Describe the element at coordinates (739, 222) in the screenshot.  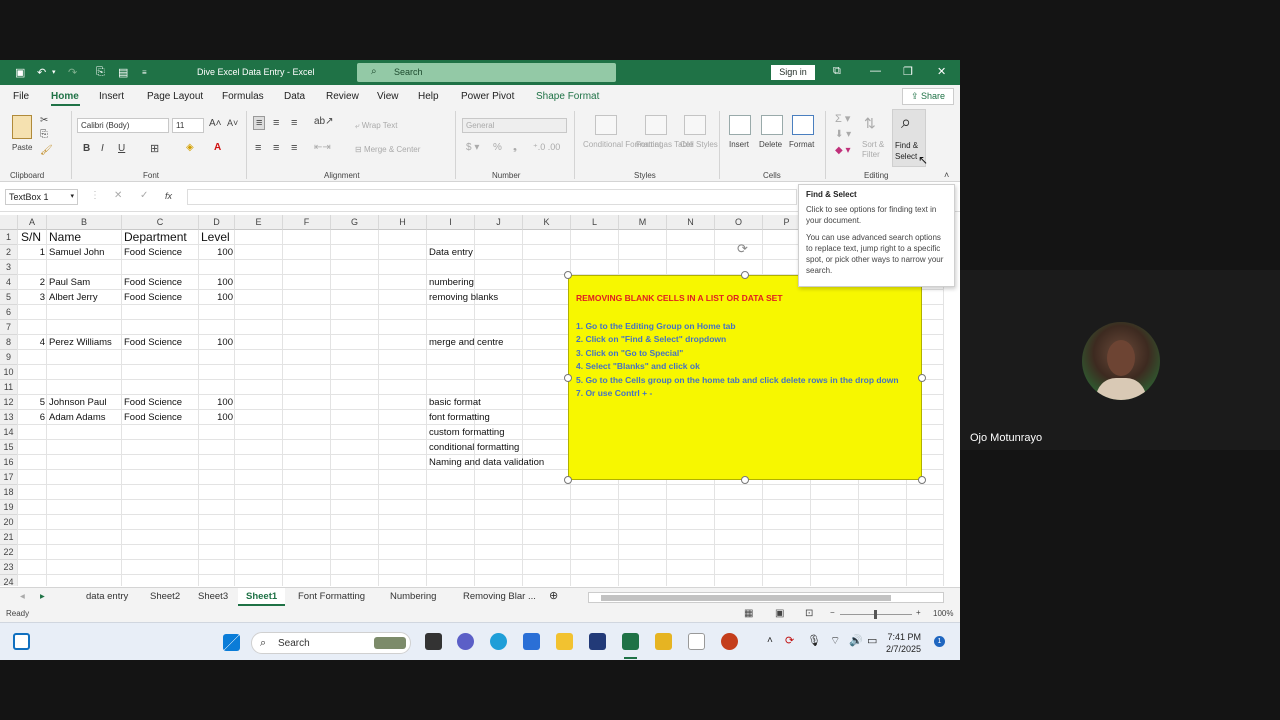
I see `column-header: O` at that location.